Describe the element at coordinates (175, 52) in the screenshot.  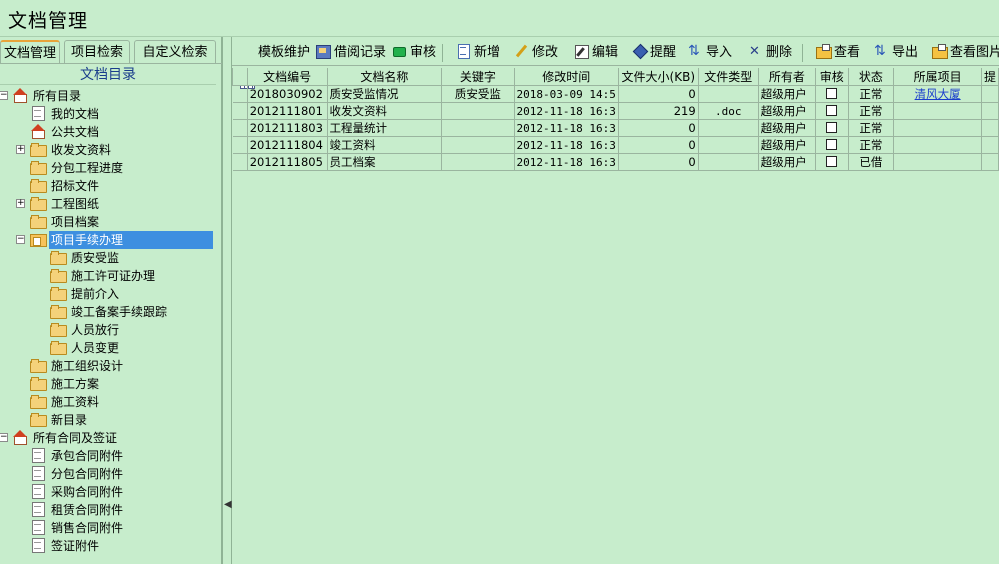
I see `tab-custom-search: 自定义检索` at that location.